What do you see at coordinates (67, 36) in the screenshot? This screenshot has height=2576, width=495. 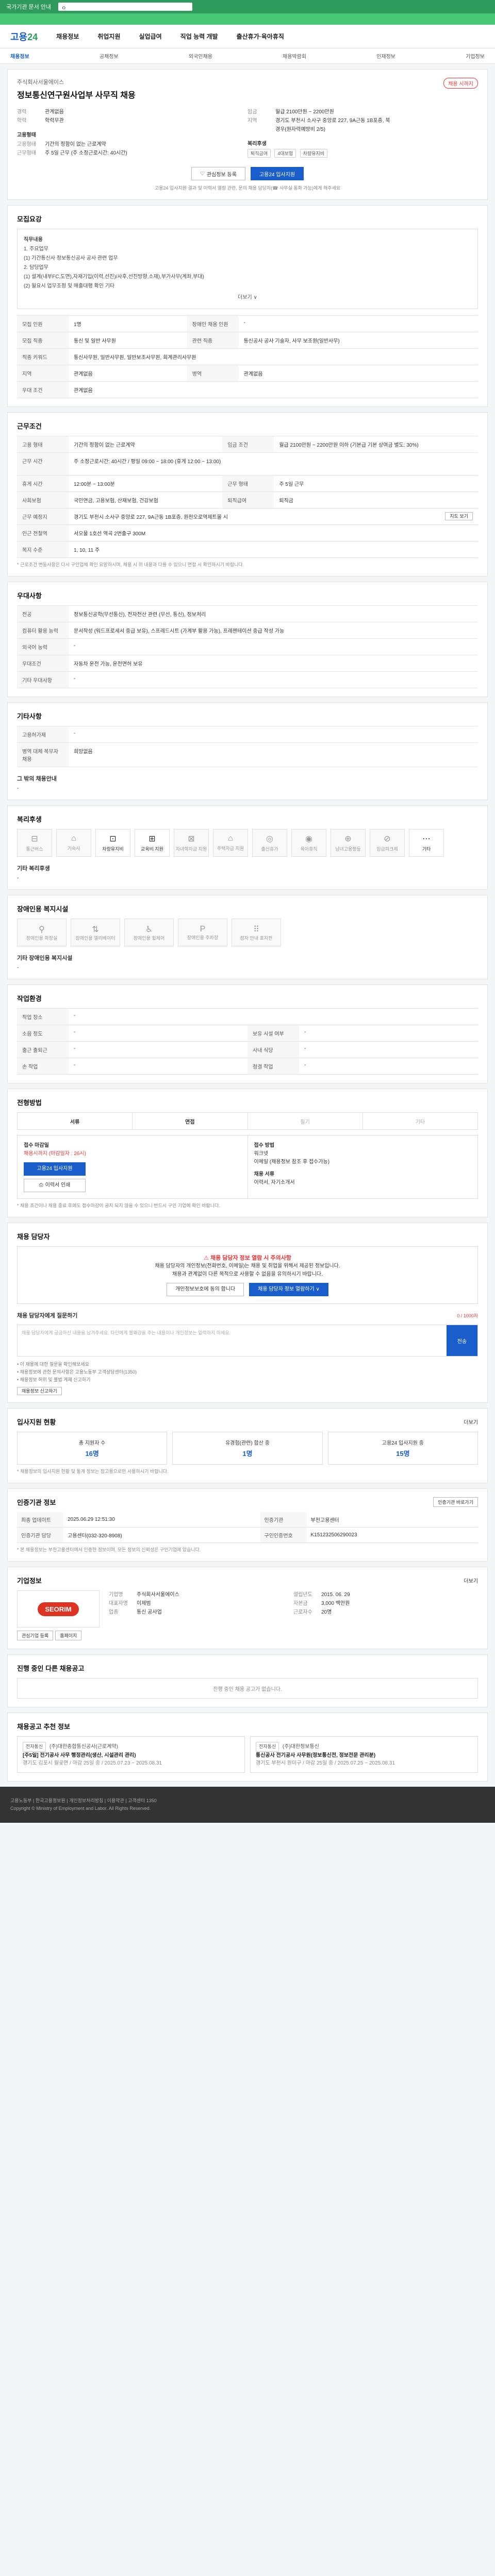 I see `gnb-jobs: 채용정보` at bounding box center [67, 36].